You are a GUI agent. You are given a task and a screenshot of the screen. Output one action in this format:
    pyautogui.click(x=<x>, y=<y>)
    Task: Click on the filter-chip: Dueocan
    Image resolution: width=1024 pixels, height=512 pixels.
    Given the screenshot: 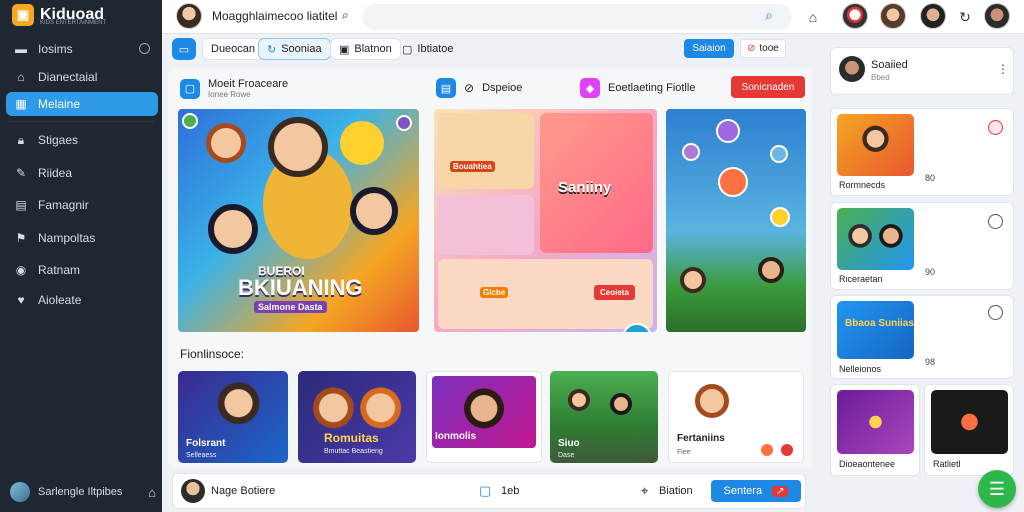 What is the action you would take?
    pyautogui.click(x=233, y=49)
    